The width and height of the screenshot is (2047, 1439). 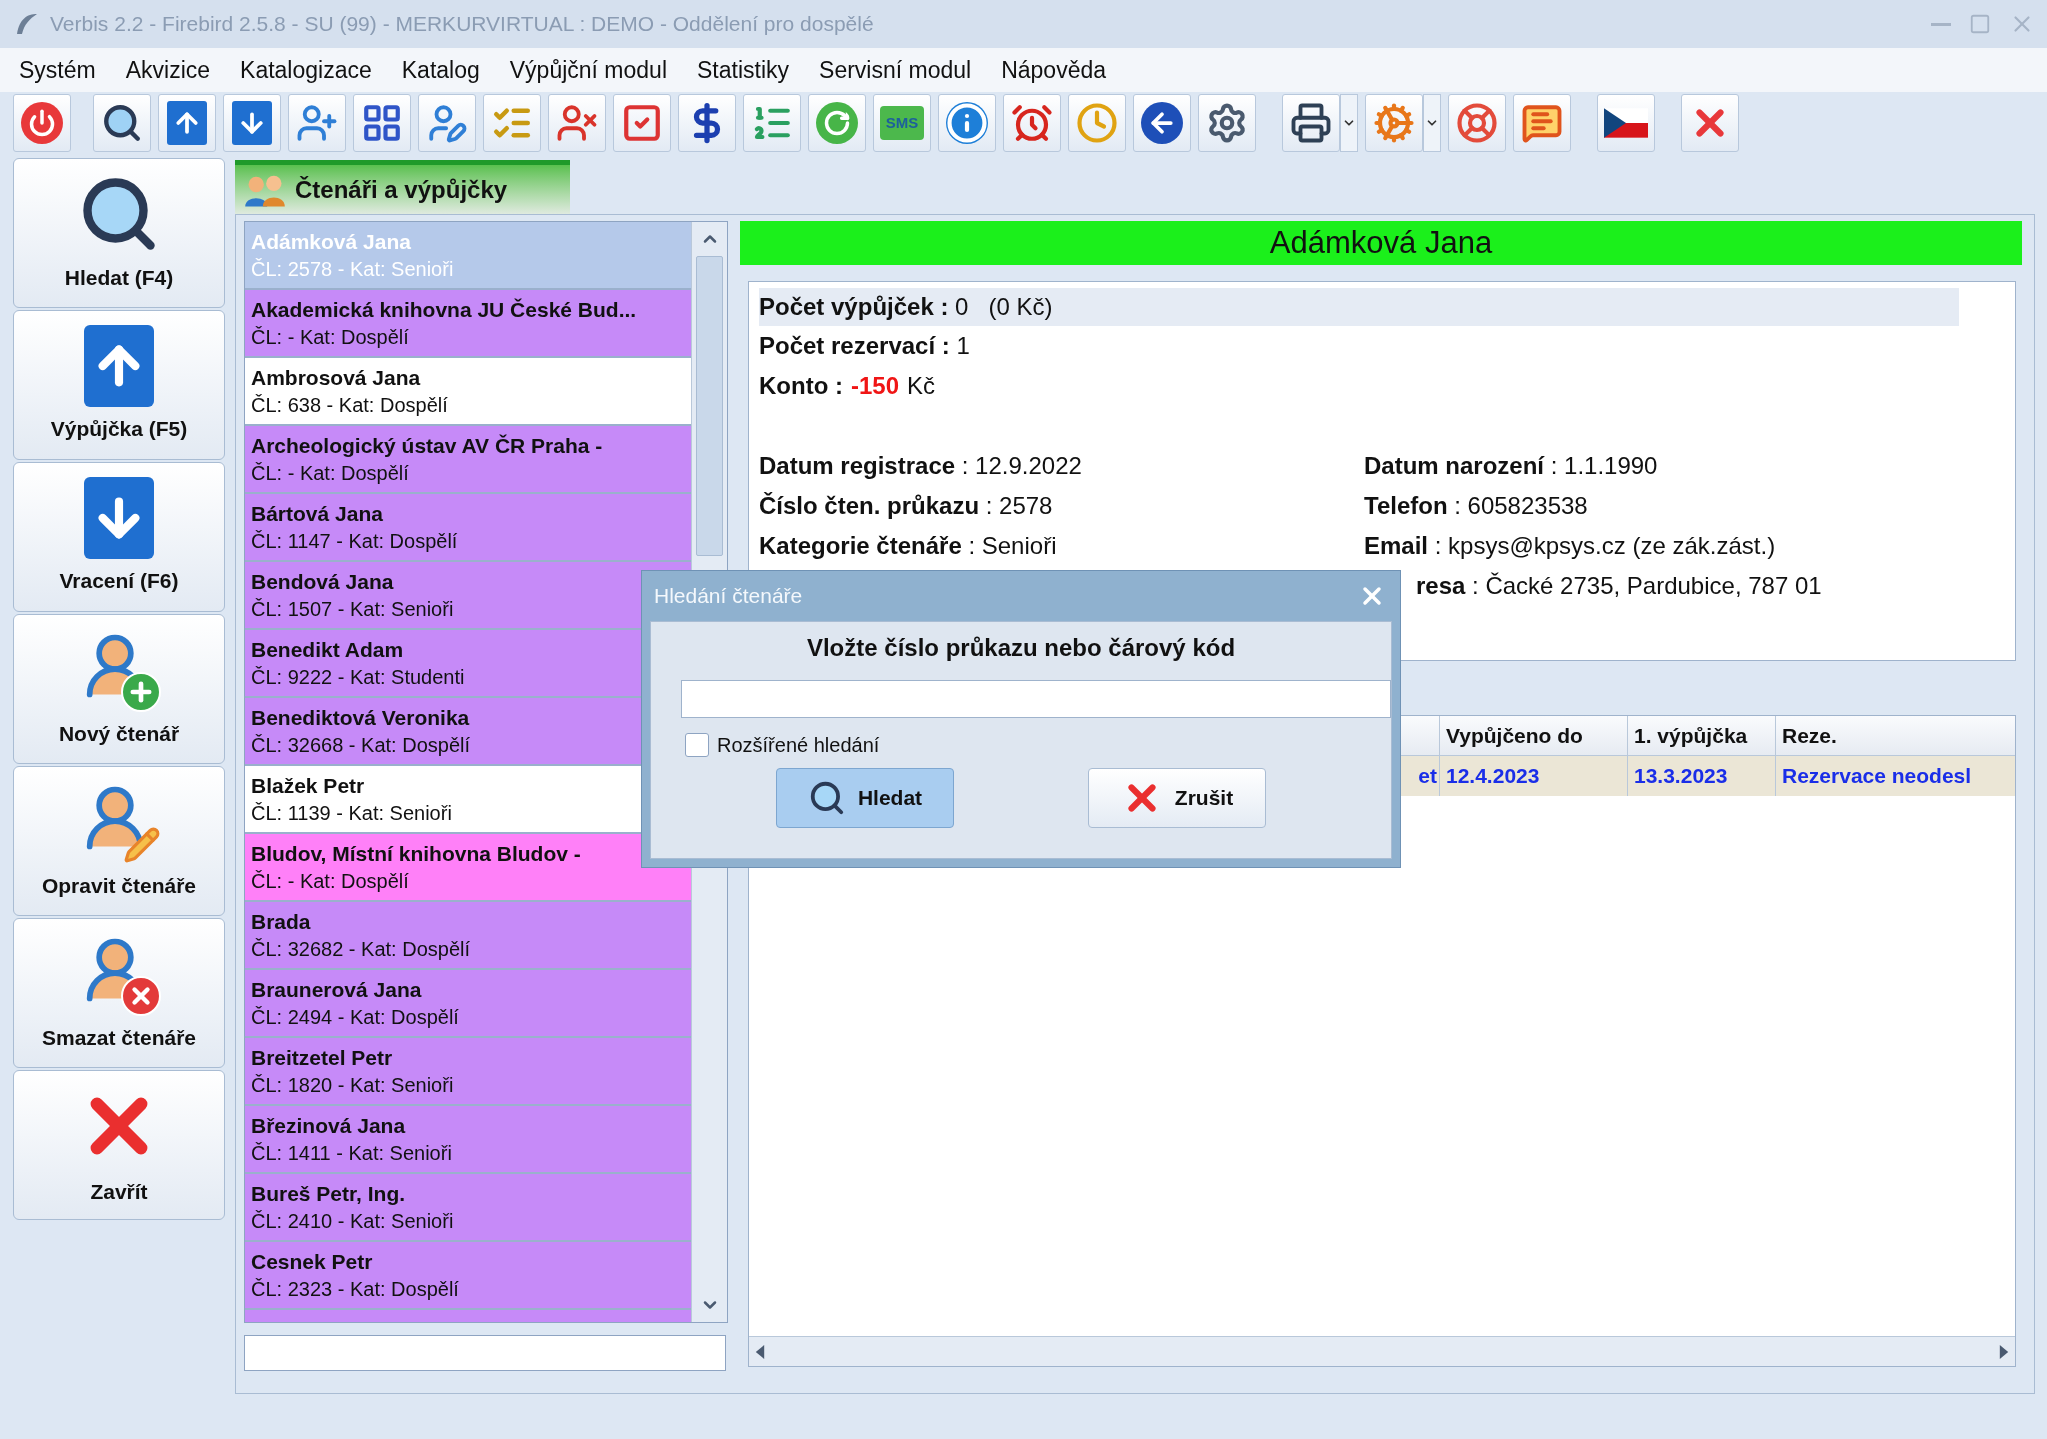 I want to click on reader-detail: ČL: 1139 - Kat: Senioři, so click(x=352, y=813).